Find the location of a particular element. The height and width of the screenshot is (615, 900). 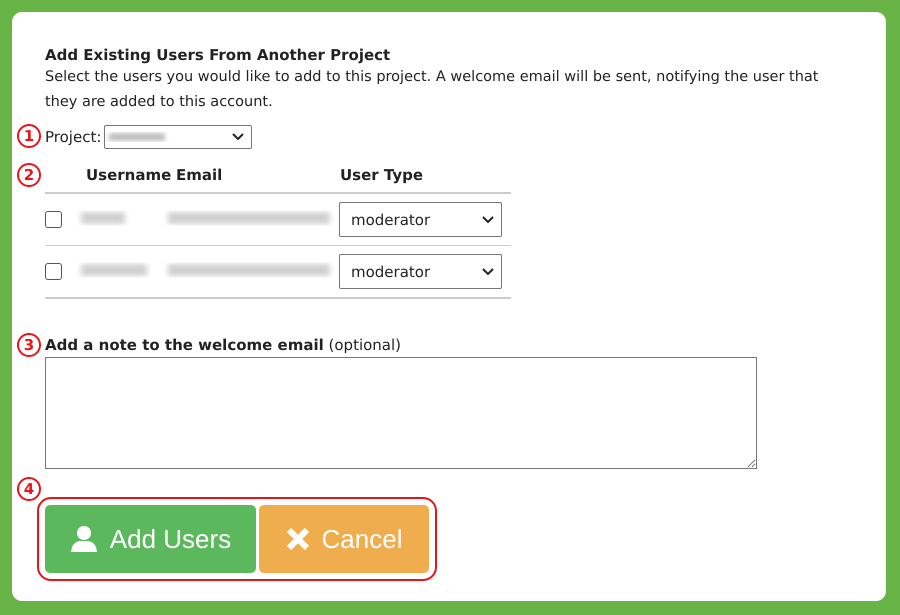

column-header: Email is located at coordinates (200, 175).